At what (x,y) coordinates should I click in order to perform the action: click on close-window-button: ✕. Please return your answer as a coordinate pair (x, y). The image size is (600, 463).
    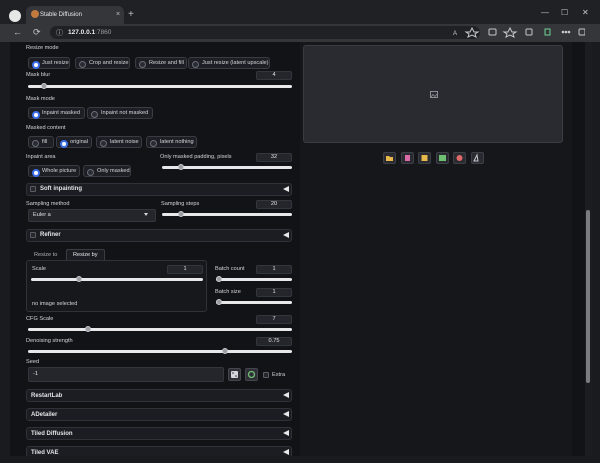
    Looking at the image, I should click on (585, 12).